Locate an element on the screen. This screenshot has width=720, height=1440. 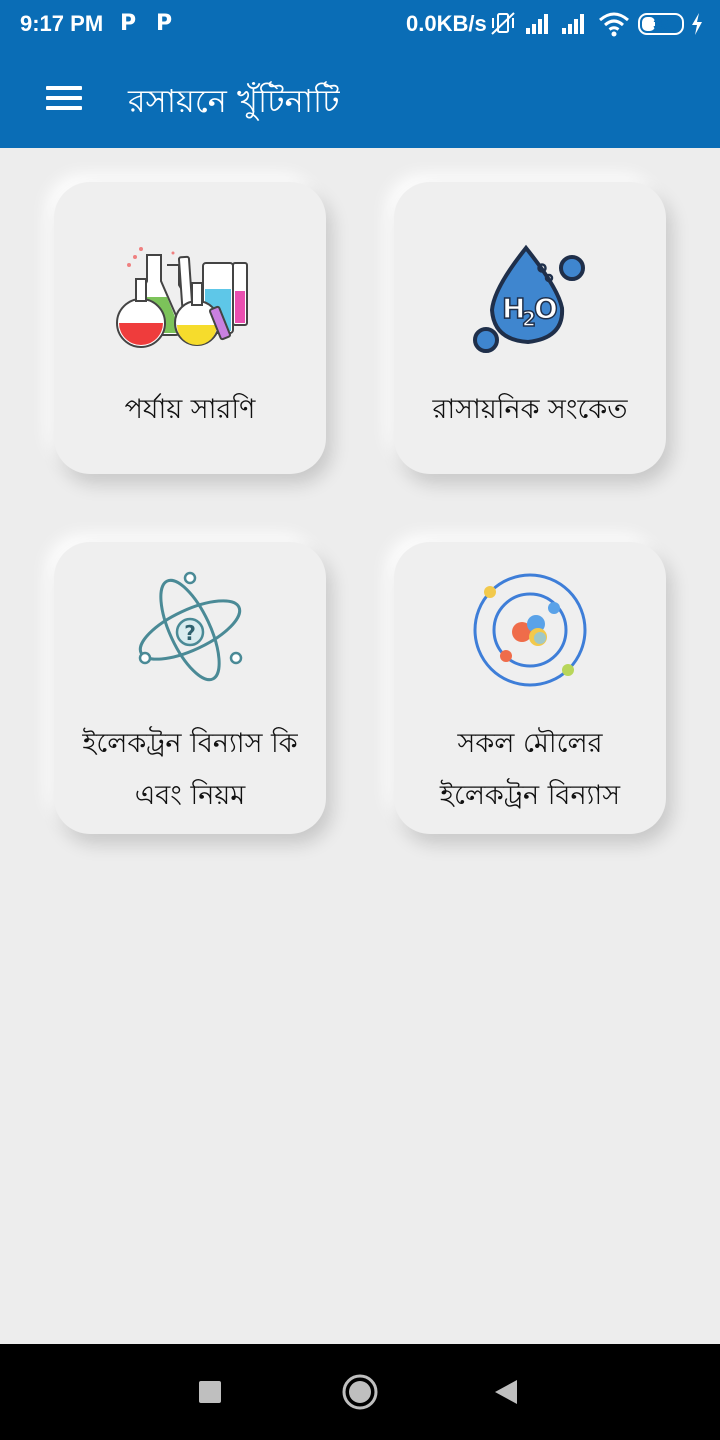
atom-orbit-icon is located at coordinates (530, 630).